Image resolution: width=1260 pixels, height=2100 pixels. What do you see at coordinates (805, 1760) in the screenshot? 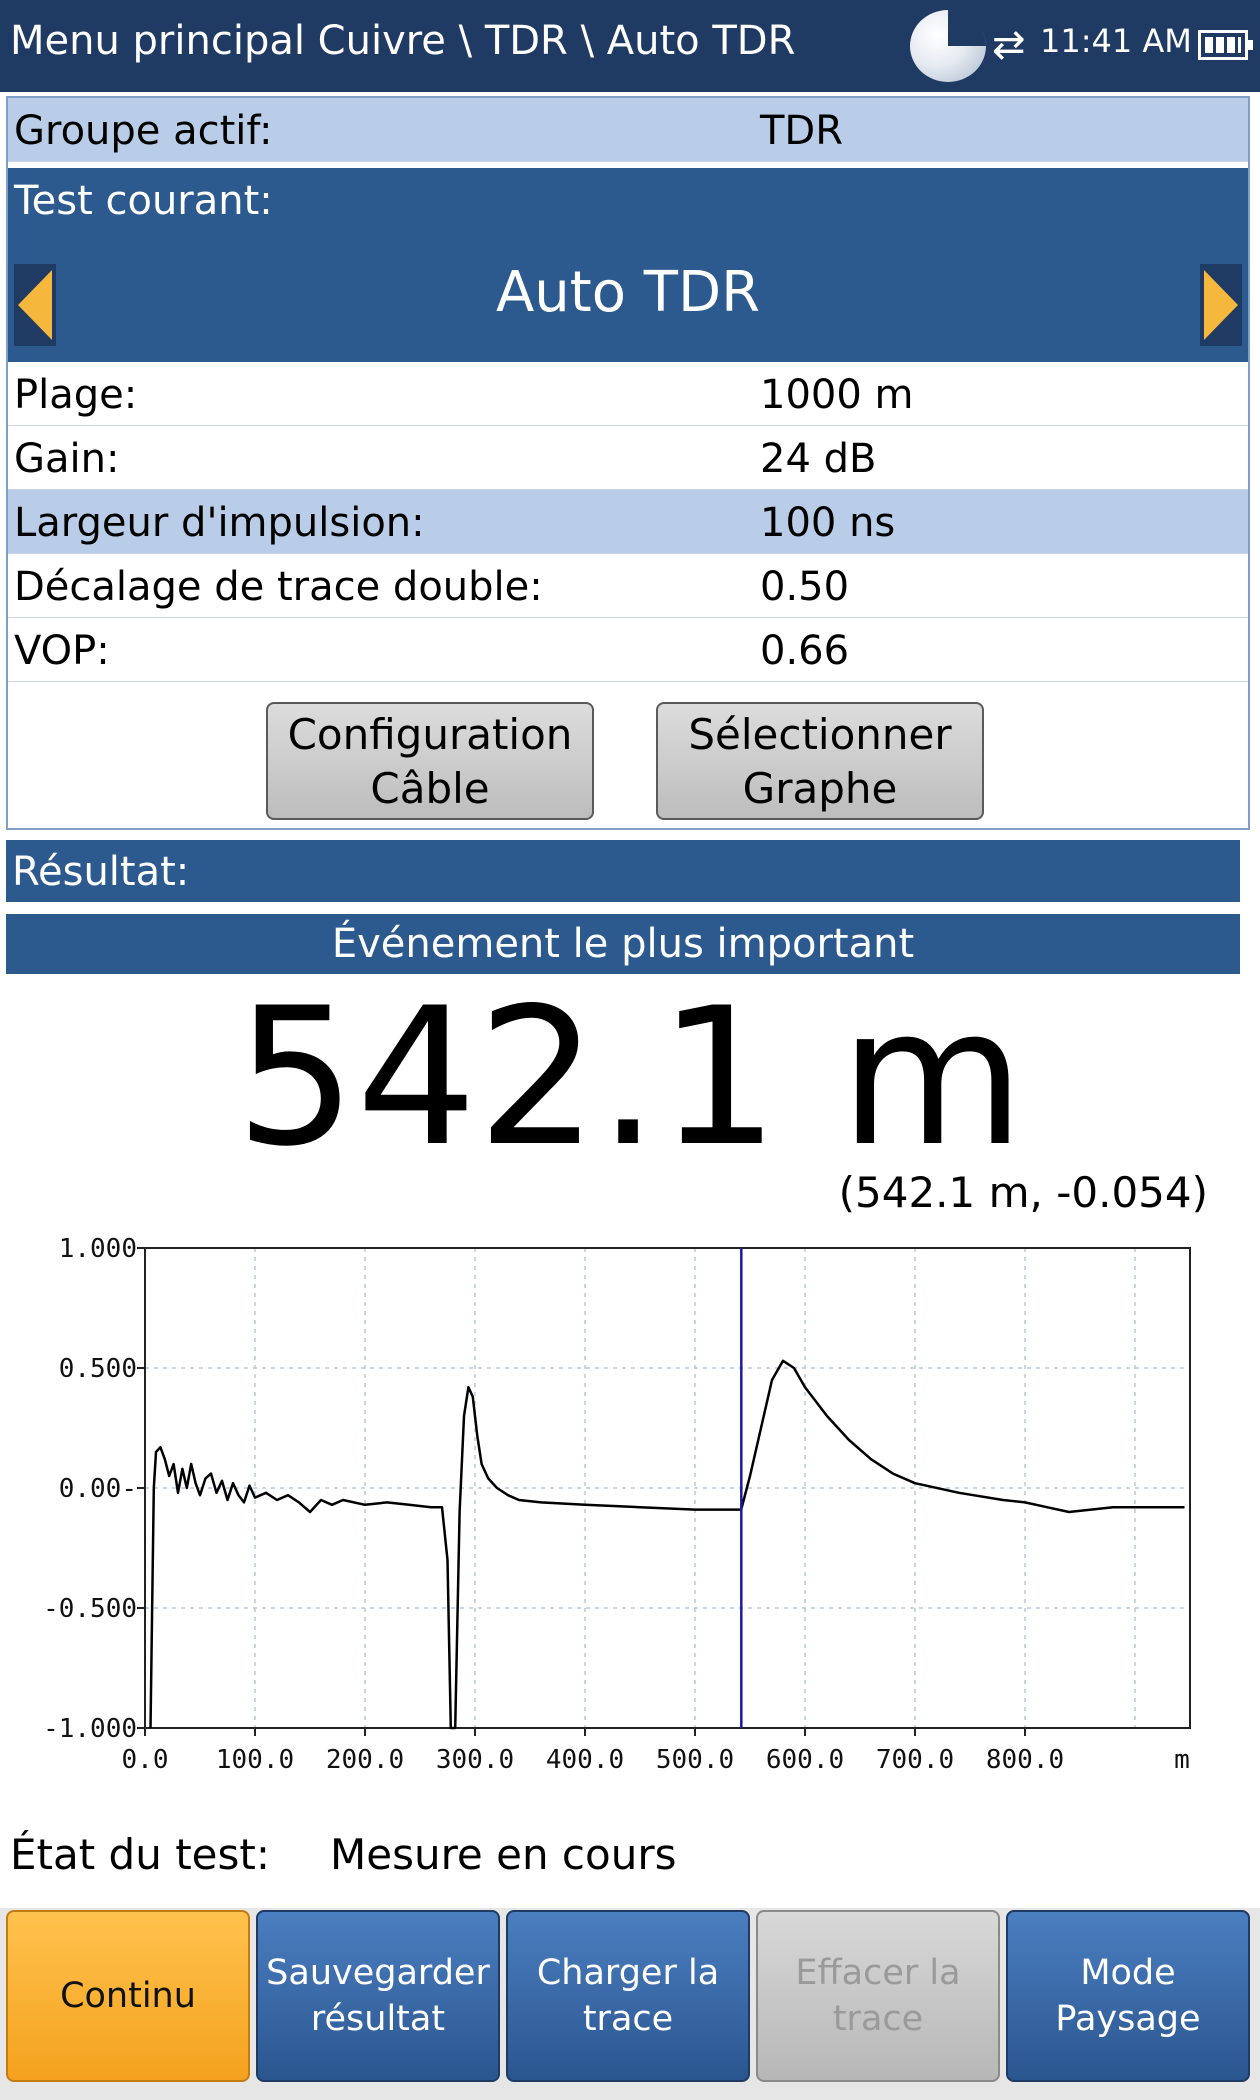
I see `x-tick-label: 600.0` at bounding box center [805, 1760].